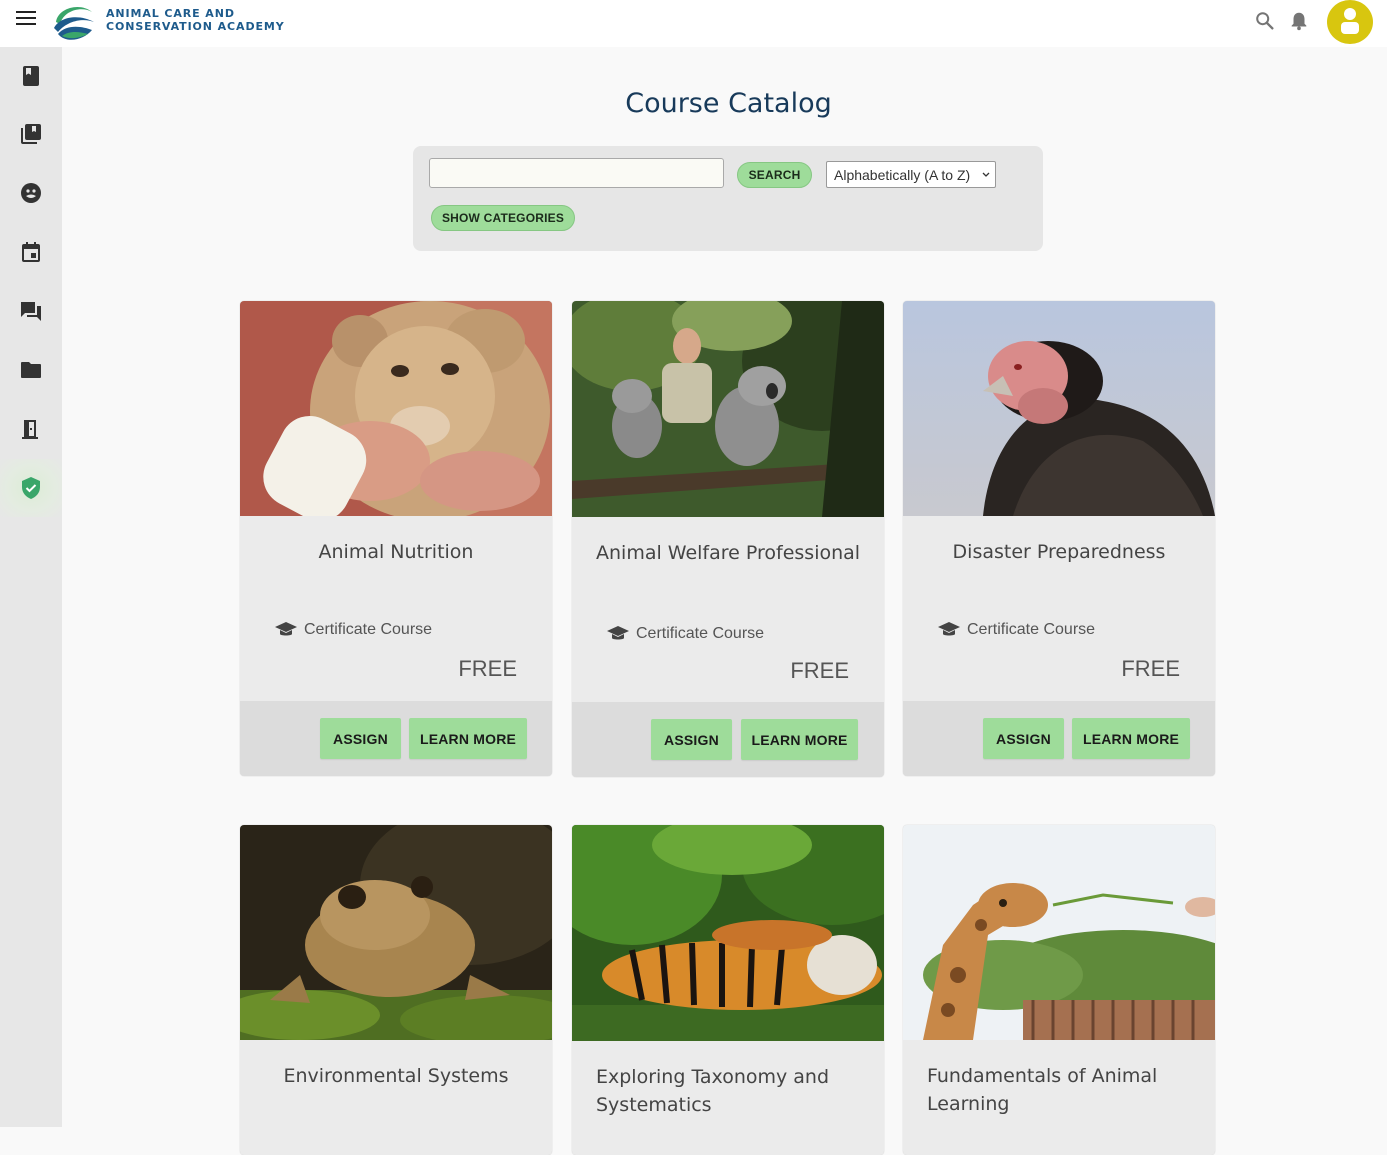 Image resolution: width=1387 pixels, height=1155 pixels. I want to click on sidebar-item-face, so click(31, 193).